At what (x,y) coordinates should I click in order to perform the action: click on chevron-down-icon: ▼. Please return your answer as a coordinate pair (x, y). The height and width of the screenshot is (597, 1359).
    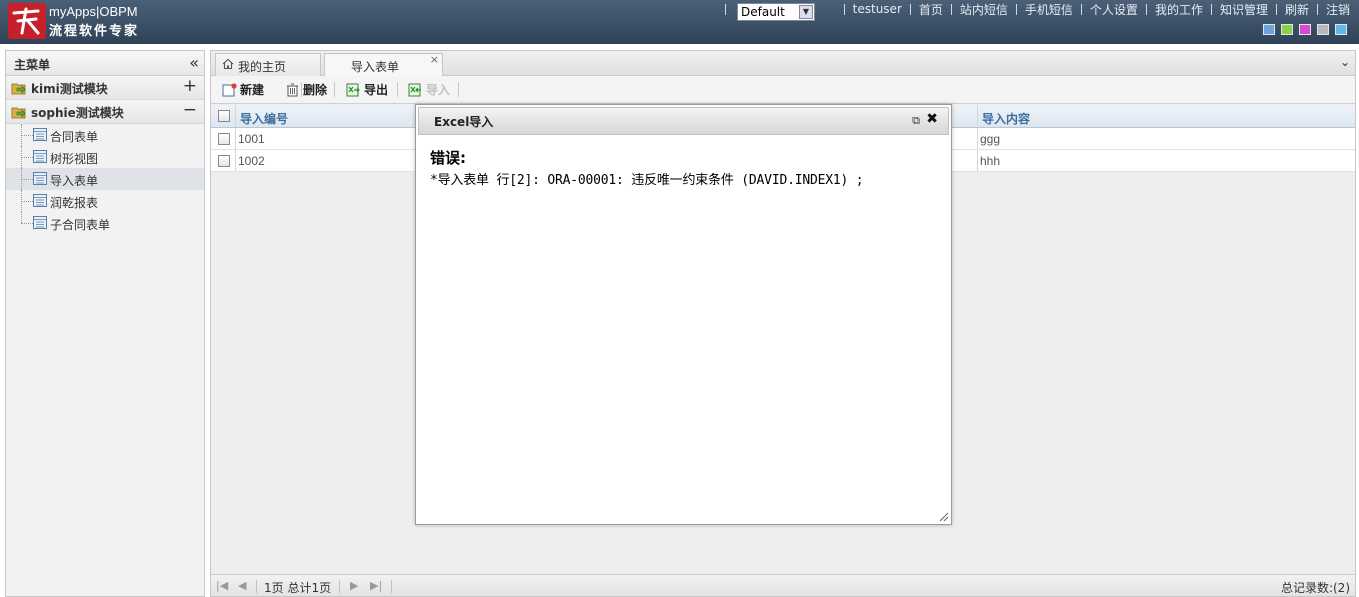
    Looking at the image, I should click on (806, 12).